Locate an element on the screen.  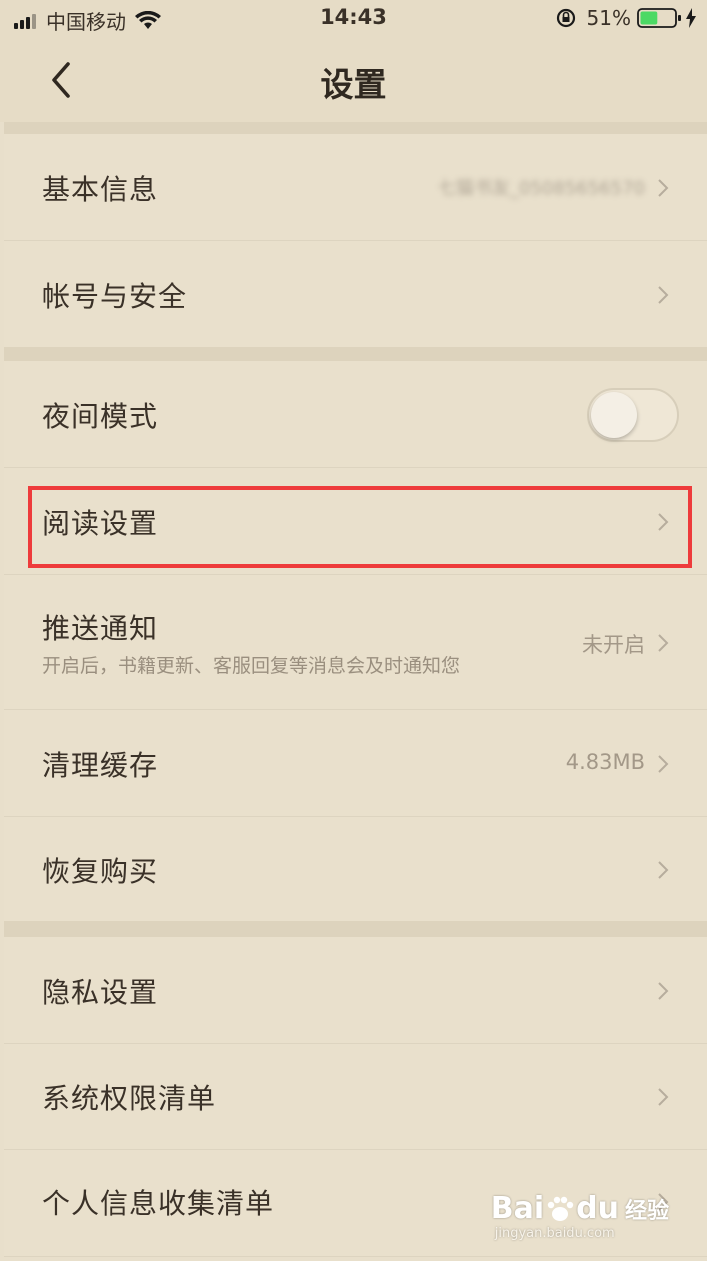
settings-row-basic-info: 基本信息 七猫书友_05085656570 is located at coordinates (355, 187).